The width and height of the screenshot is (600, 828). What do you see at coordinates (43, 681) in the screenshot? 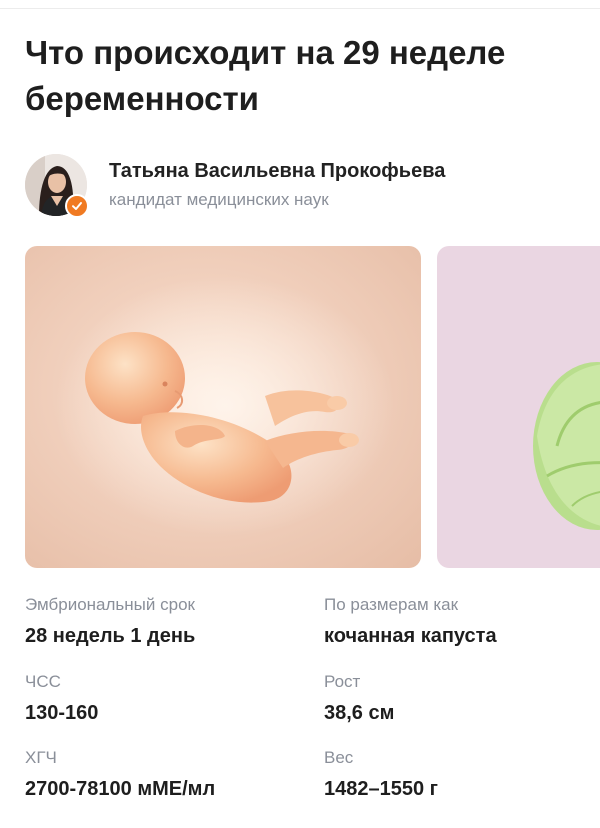
I see `fact-label: ЧСС` at bounding box center [43, 681].